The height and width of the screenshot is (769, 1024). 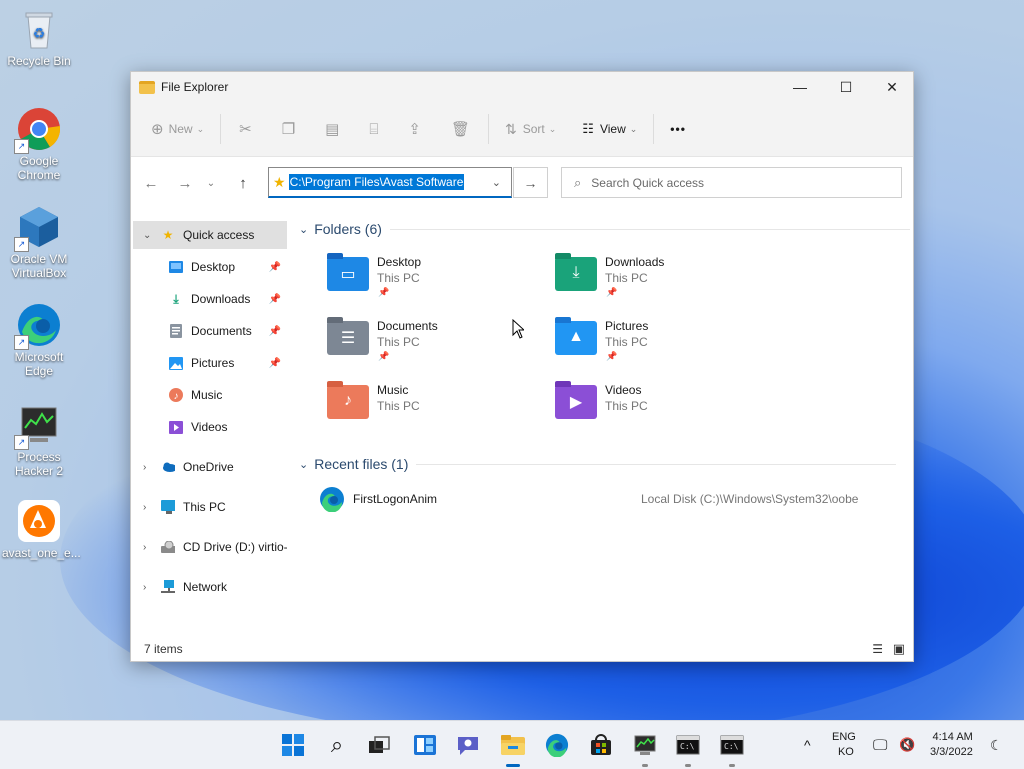 What do you see at coordinates (513, 748) in the screenshot?
I see `taskbar-file-explorer` at bounding box center [513, 748].